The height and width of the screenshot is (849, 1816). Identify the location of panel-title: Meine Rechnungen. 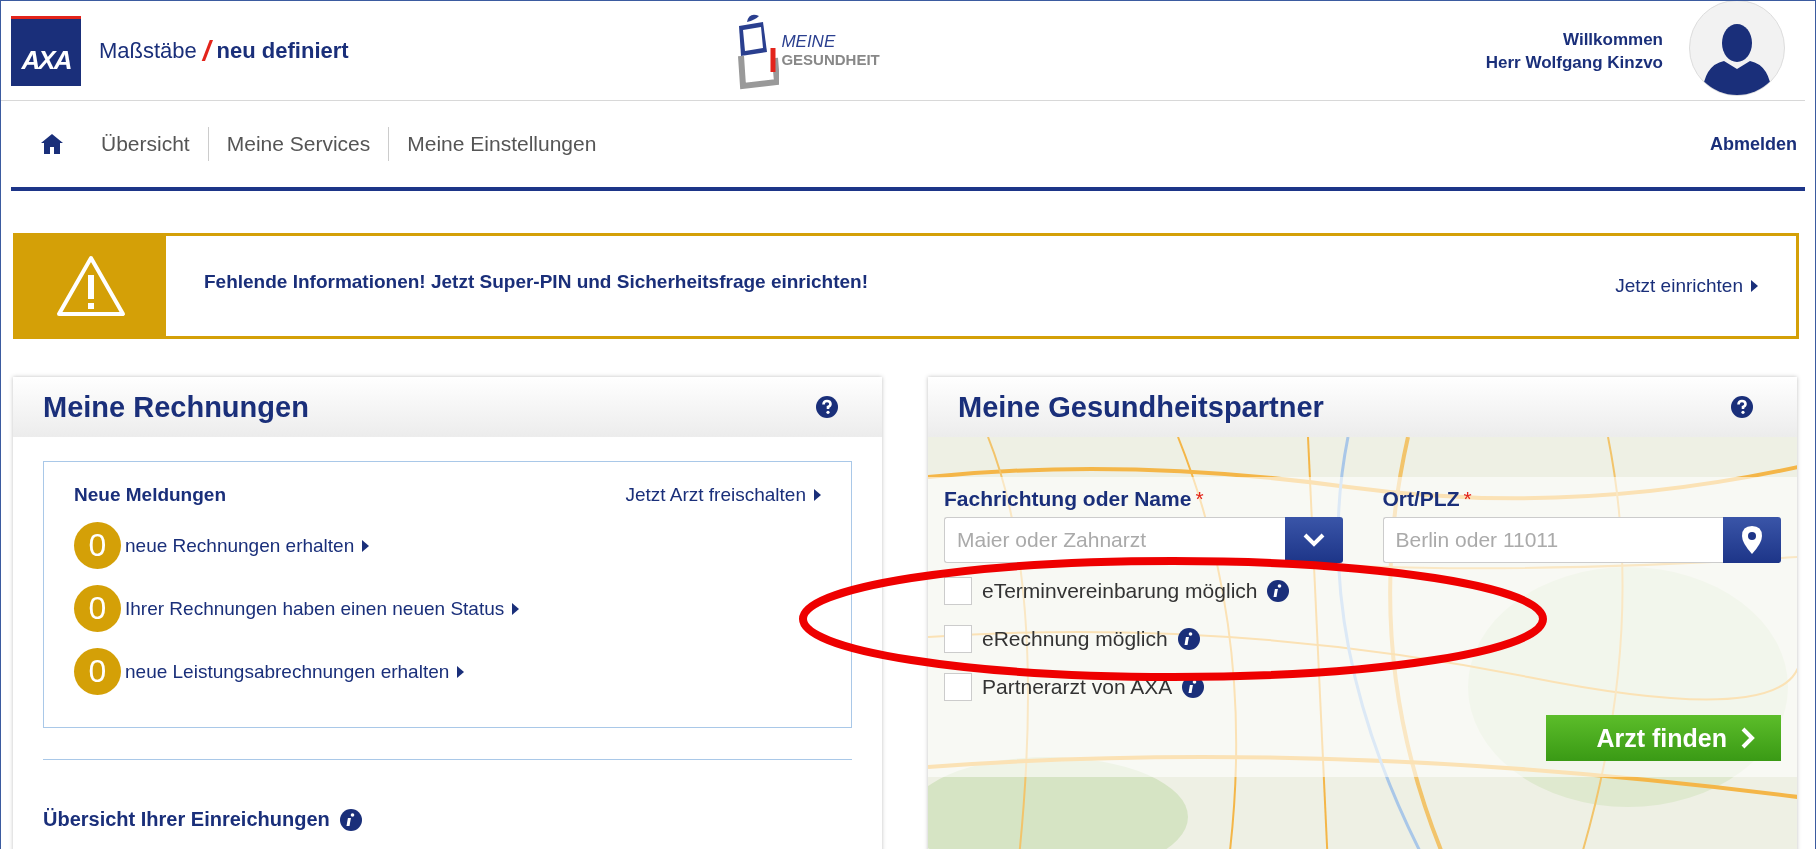
(176, 407).